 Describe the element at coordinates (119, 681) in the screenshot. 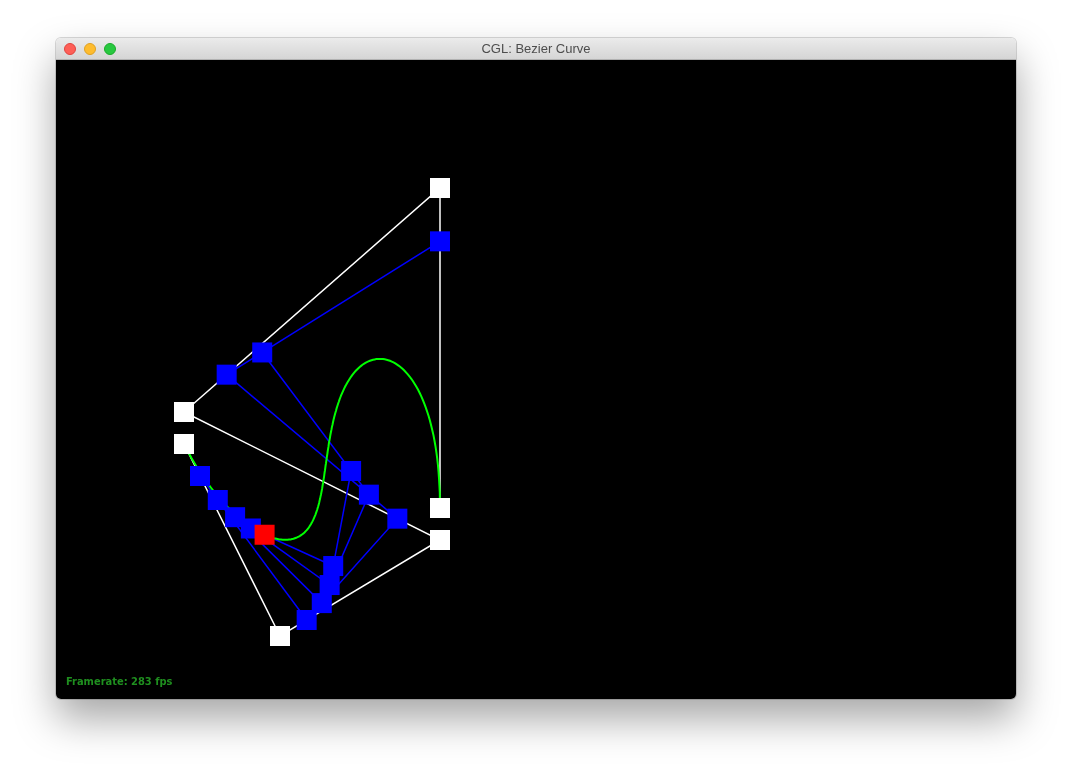

I see `framerate-label: Framerate: 283 fps` at that location.